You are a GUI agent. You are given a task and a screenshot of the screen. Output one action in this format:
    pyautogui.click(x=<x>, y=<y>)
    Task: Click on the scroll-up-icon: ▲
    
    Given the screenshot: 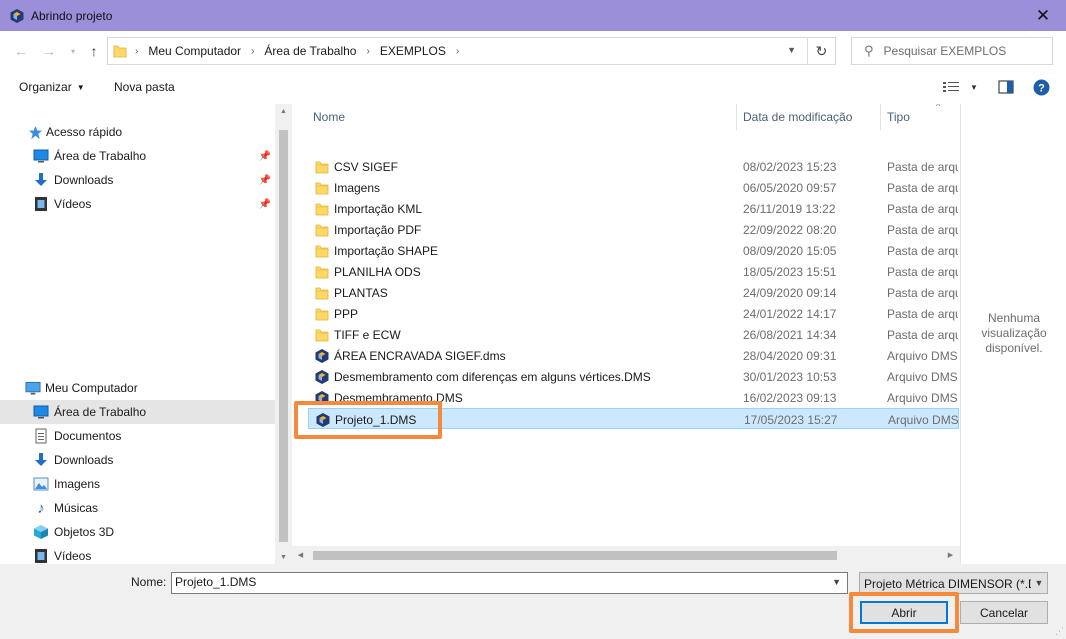 What is the action you would take?
    pyautogui.click(x=283, y=111)
    